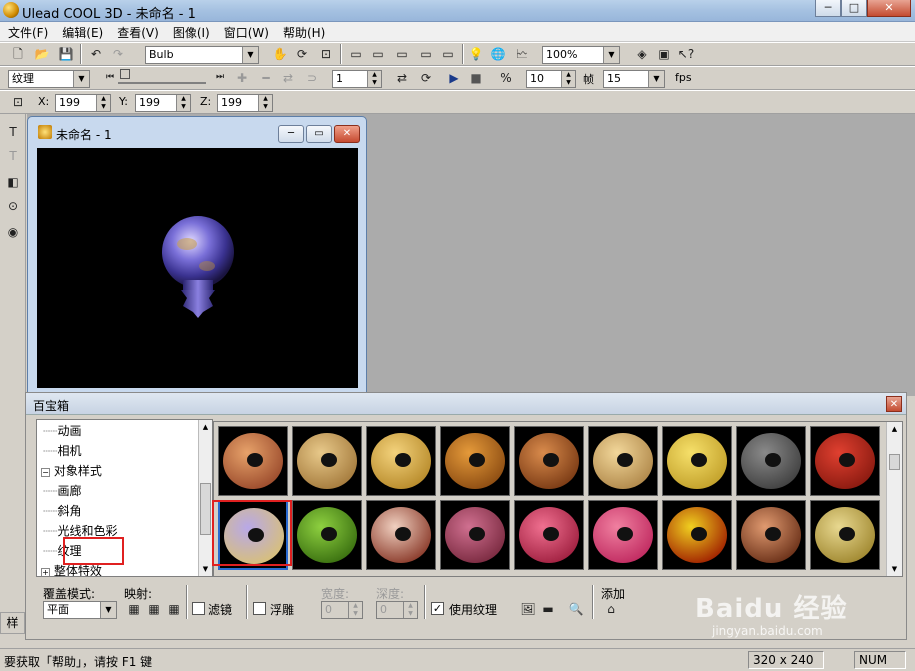  I want to click on frame-count-spinner: 10 ▲ ▼, so click(551, 79).